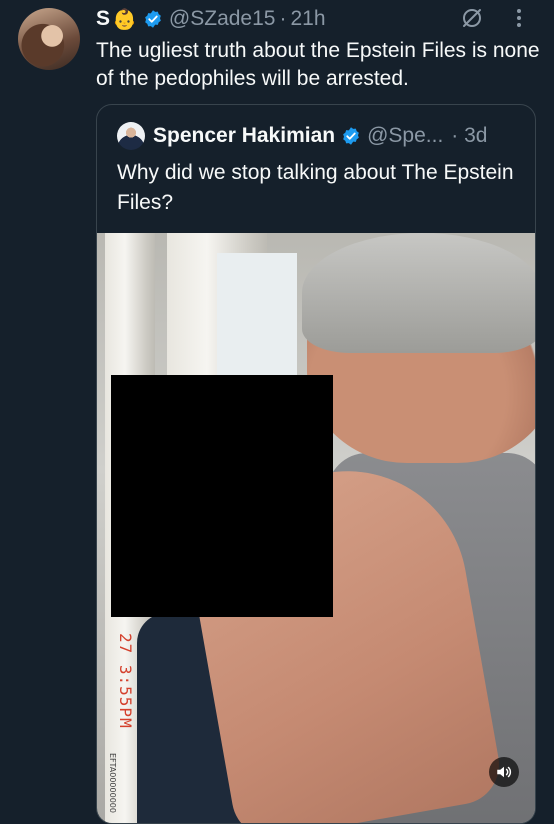 Image resolution: width=554 pixels, height=824 pixels. I want to click on volume-icon, so click(504, 772).